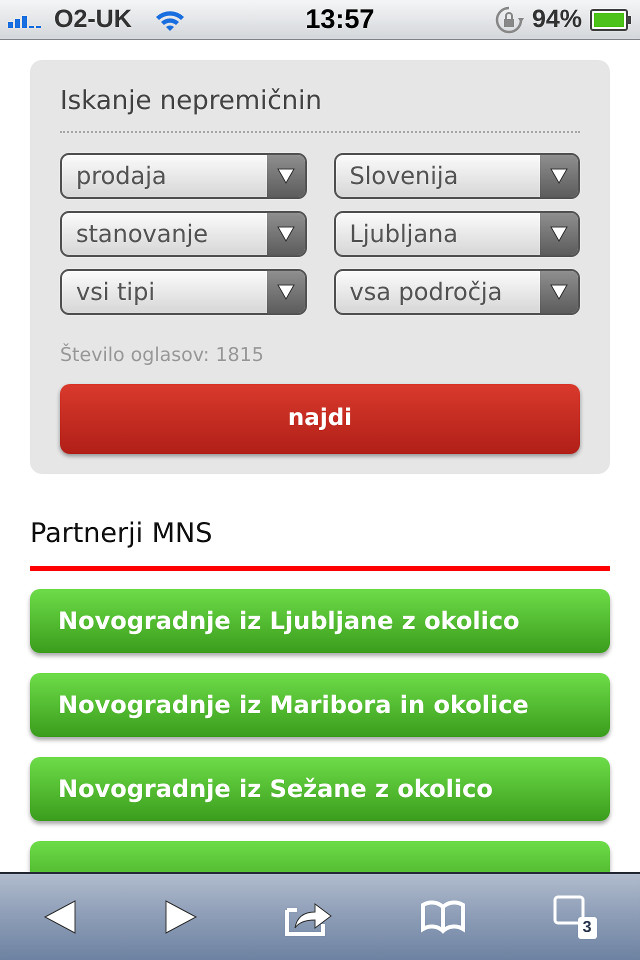 This screenshot has width=640, height=960. What do you see at coordinates (181, 917) in the screenshot?
I see `forward-button` at bounding box center [181, 917].